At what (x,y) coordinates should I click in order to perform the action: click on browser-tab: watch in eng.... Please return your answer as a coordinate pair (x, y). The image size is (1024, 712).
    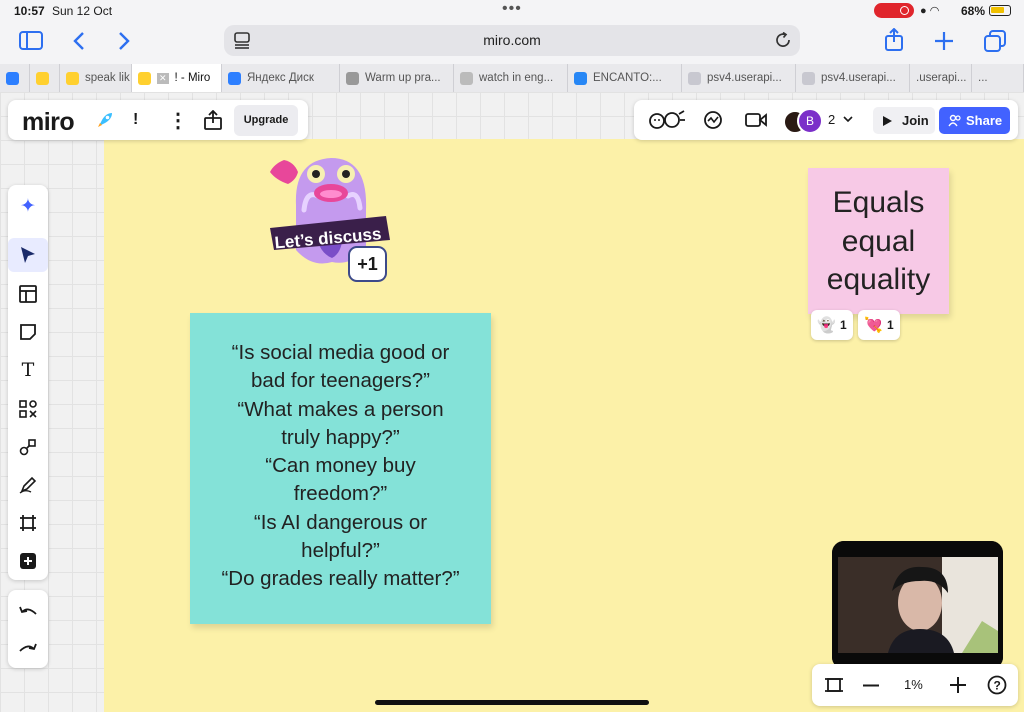
    Looking at the image, I should click on (511, 78).